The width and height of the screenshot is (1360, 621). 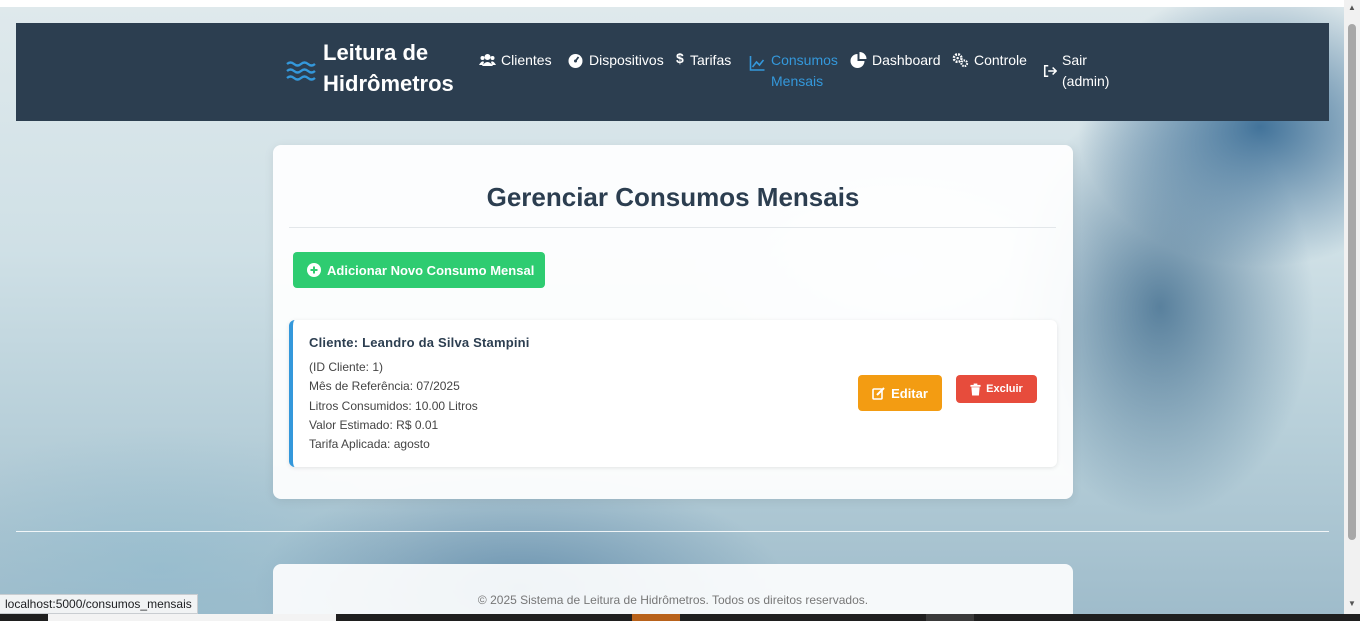 What do you see at coordinates (419, 342) in the screenshot?
I see `record-client-name: Cliente: Leandro da Silva Stampini` at bounding box center [419, 342].